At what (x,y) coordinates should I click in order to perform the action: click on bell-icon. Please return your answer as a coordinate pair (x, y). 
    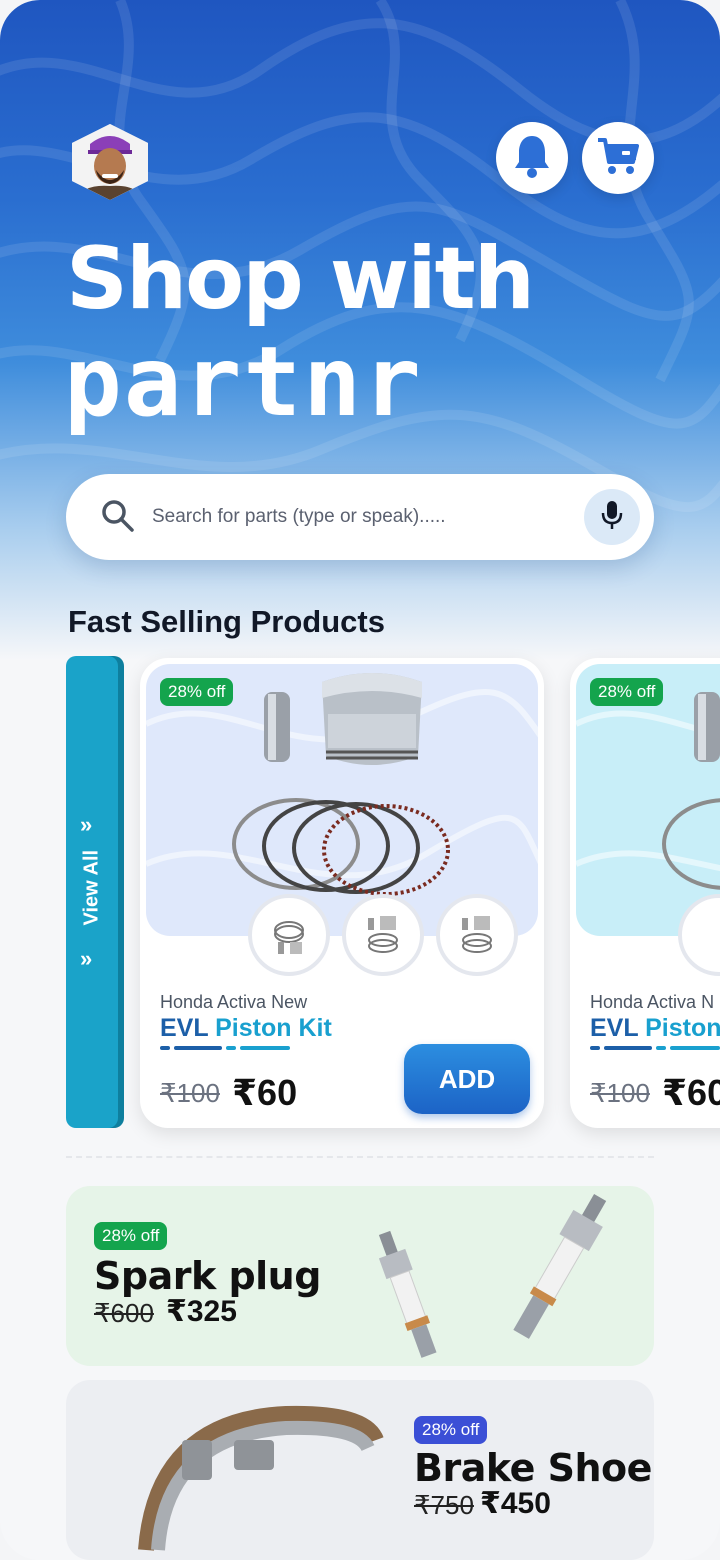
    Looking at the image, I should click on (532, 158).